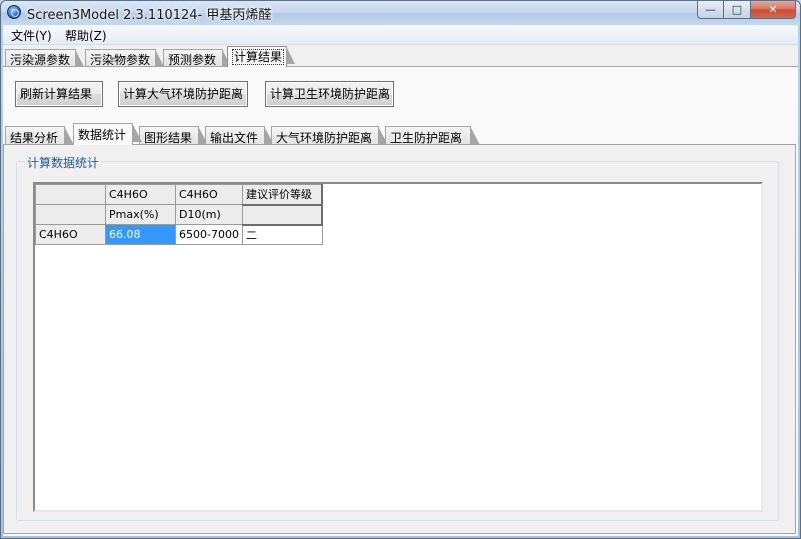 Image resolution: width=801 pixels, height=539 pixels. What do you see at coordinates (14, 12) in the screenshot?
I see `app-icon` at bounding box center [14, 12].